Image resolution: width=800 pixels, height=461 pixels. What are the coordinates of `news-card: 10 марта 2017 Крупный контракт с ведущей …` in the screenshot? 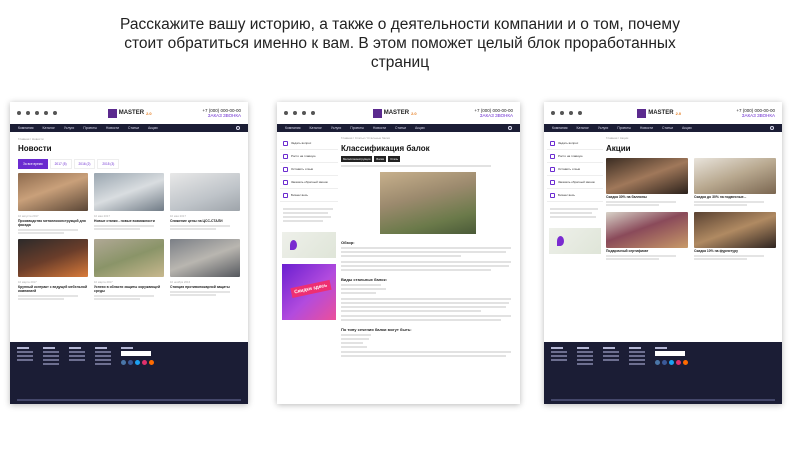 It's located at (53, 269).